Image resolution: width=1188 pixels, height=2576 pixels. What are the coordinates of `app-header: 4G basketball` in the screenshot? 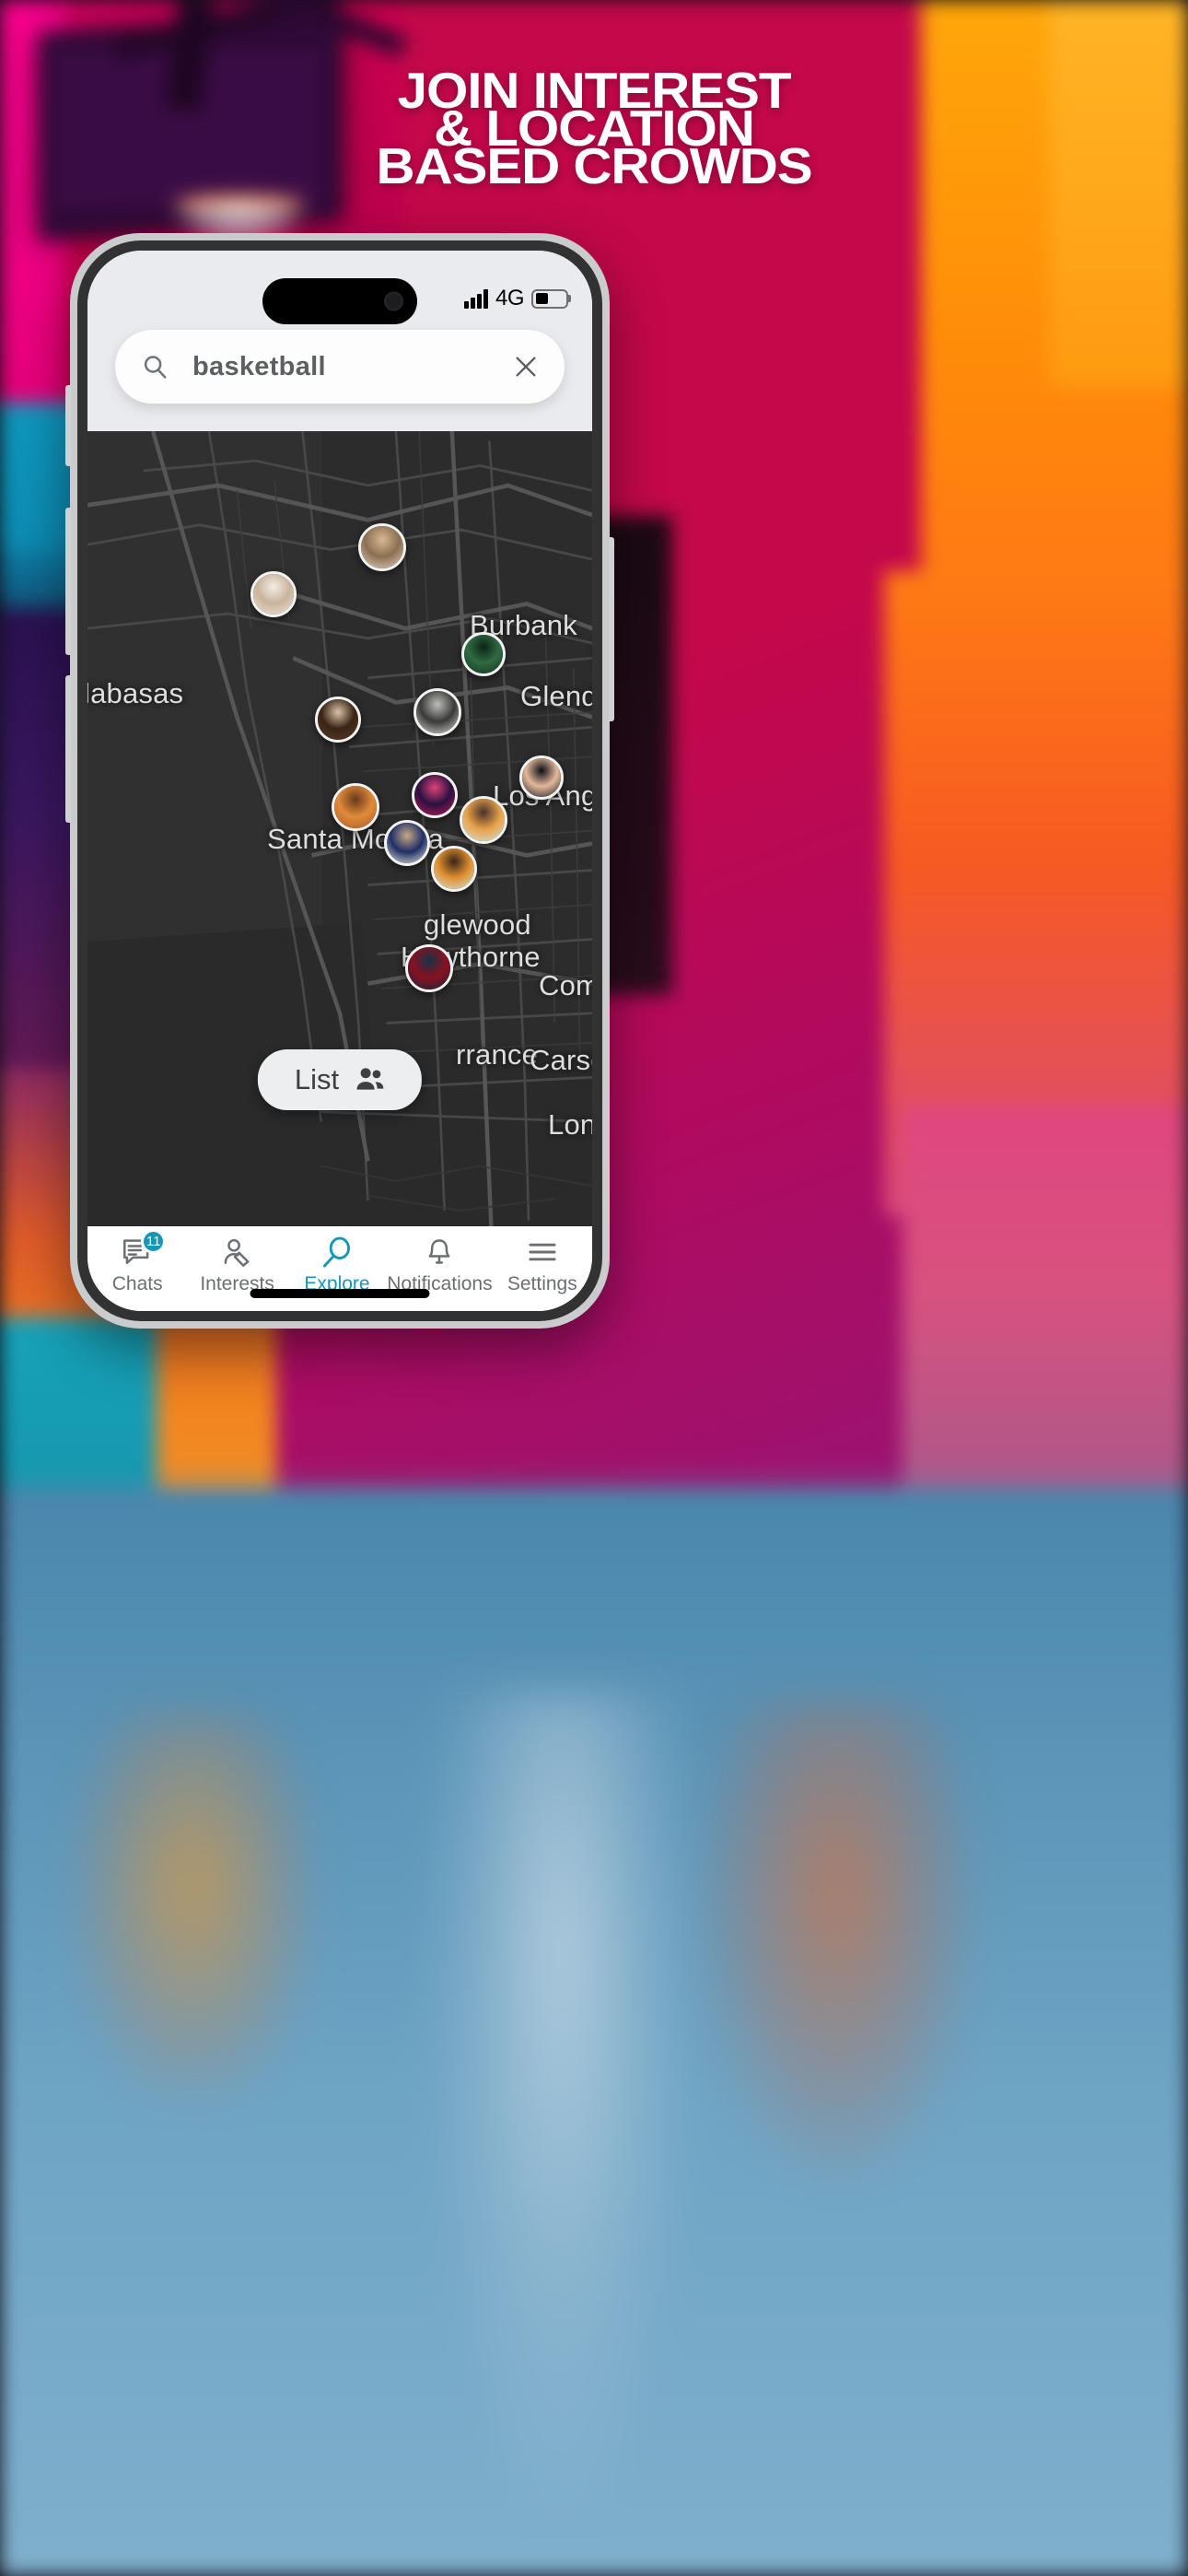 It's located at (339, 341).